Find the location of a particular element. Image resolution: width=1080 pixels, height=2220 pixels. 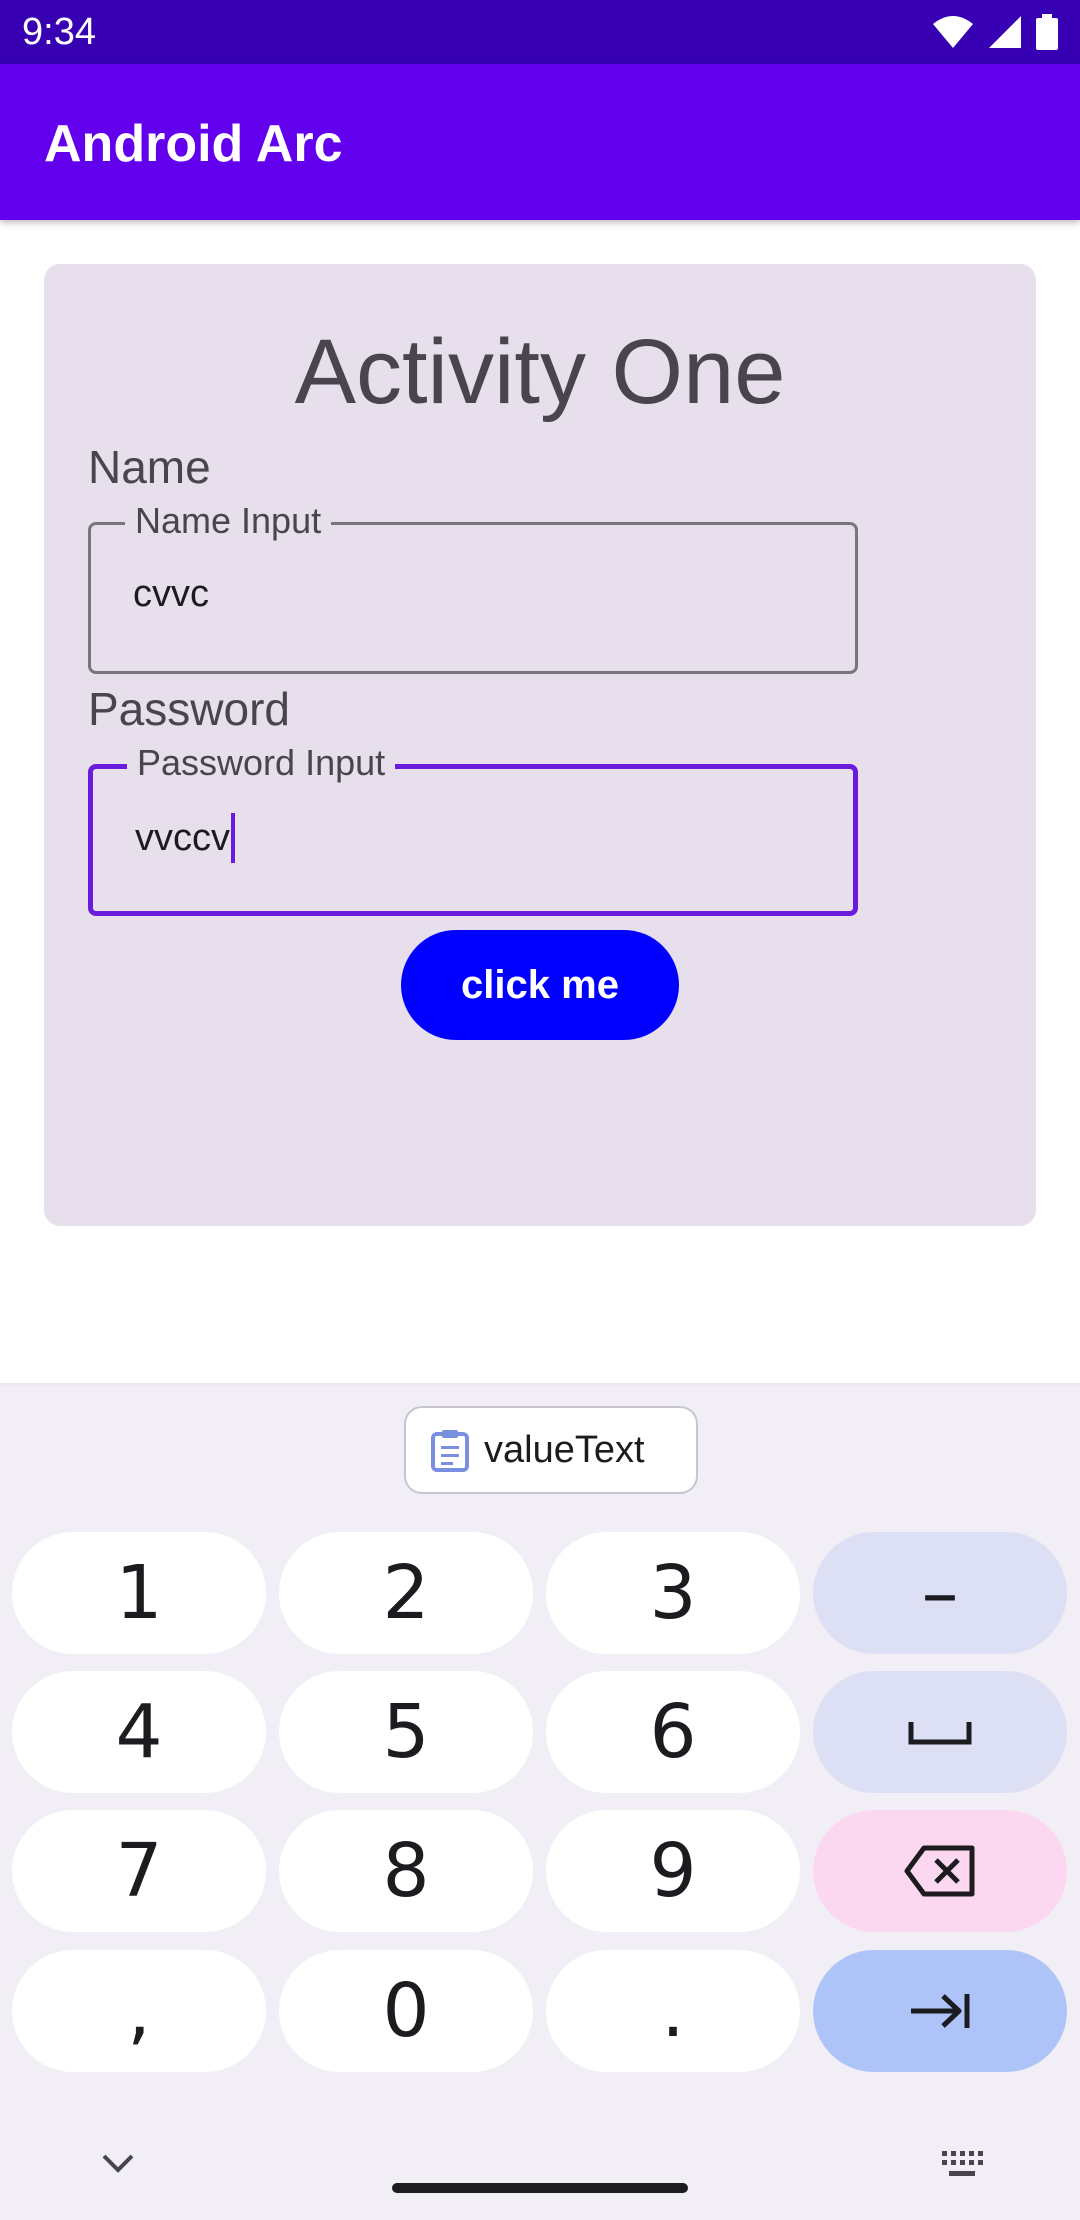

name-input-text: cvvc is located at coordinates (171, 594).